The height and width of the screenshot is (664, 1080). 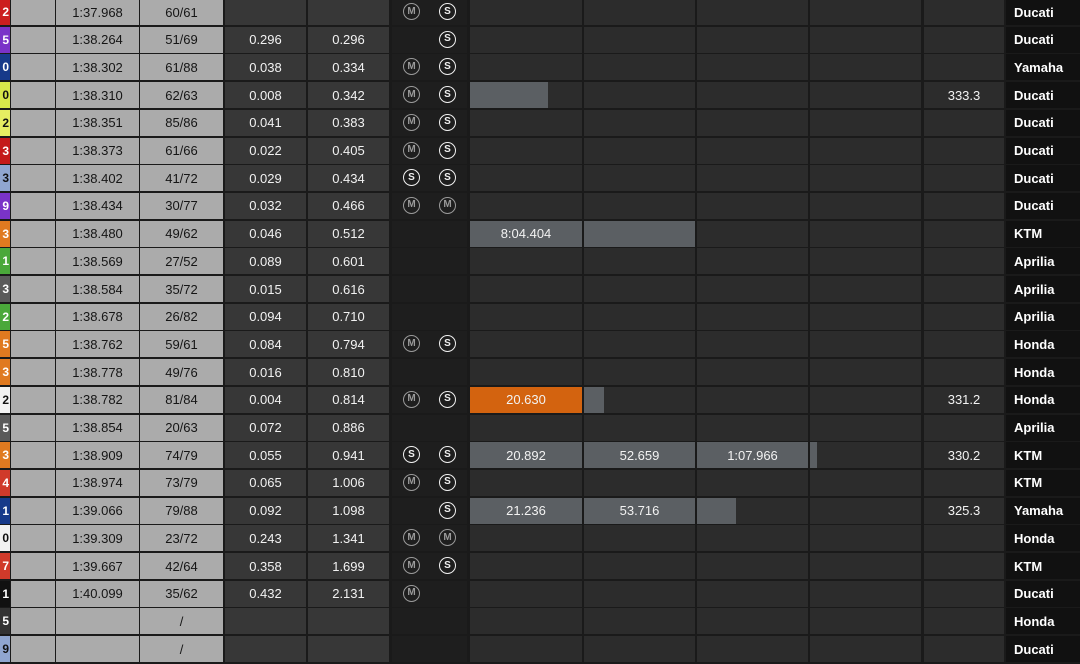 I want to click on gap-to-leader: 0.089, so click(x=265, y=261).